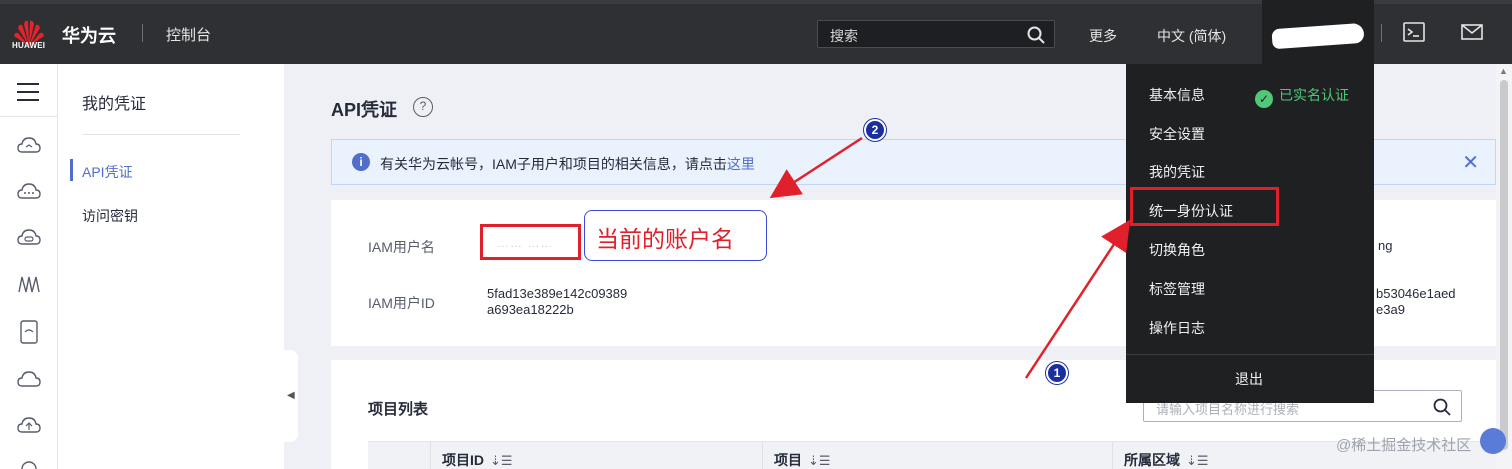 The height and width of the screenshot is (469, 1512). What do you see at coordinates (816, 167) in the screenshot?
I see `arrow-to-credentials` at bounding box center [816, 167].